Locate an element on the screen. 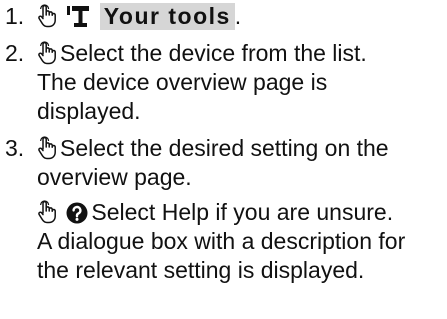 Image resolution: width=447 pixels, height=319 pixels. step-1: 1. Your tools. is located at coordinates (220, 16).